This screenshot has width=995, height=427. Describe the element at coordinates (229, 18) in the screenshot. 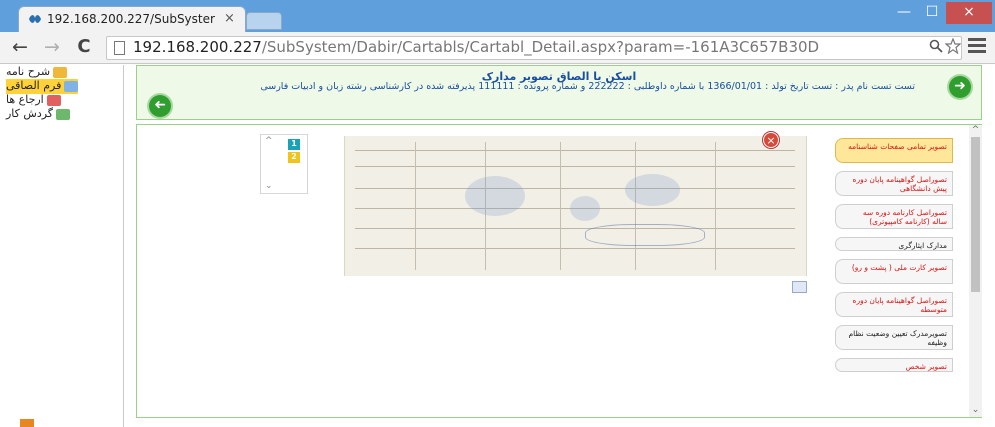

I see `tab-close-icon: ×` at that location.